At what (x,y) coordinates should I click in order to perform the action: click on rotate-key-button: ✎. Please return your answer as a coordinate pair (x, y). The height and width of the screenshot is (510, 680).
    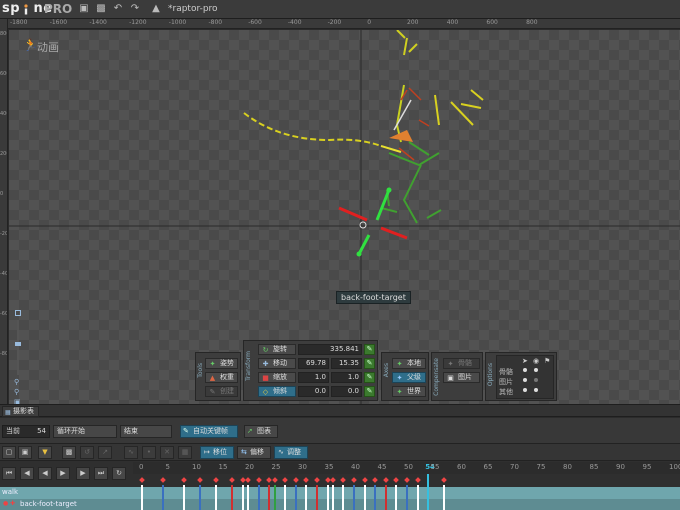
    Looking at the image, I should click on (369, 349).